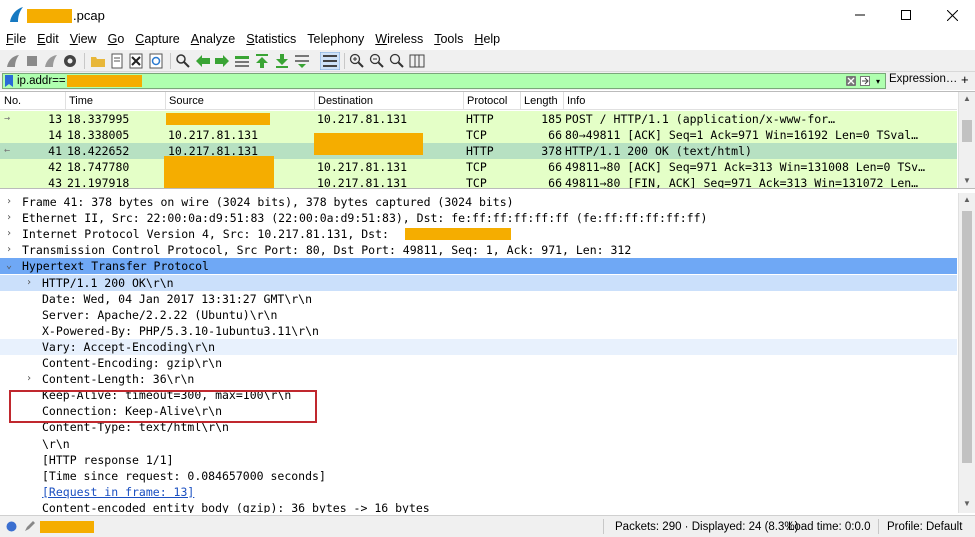  What do you see at coordinates (448, 38) in the screenshot?
I see `menu-tools: Tools` at bounding box center [448, 38].